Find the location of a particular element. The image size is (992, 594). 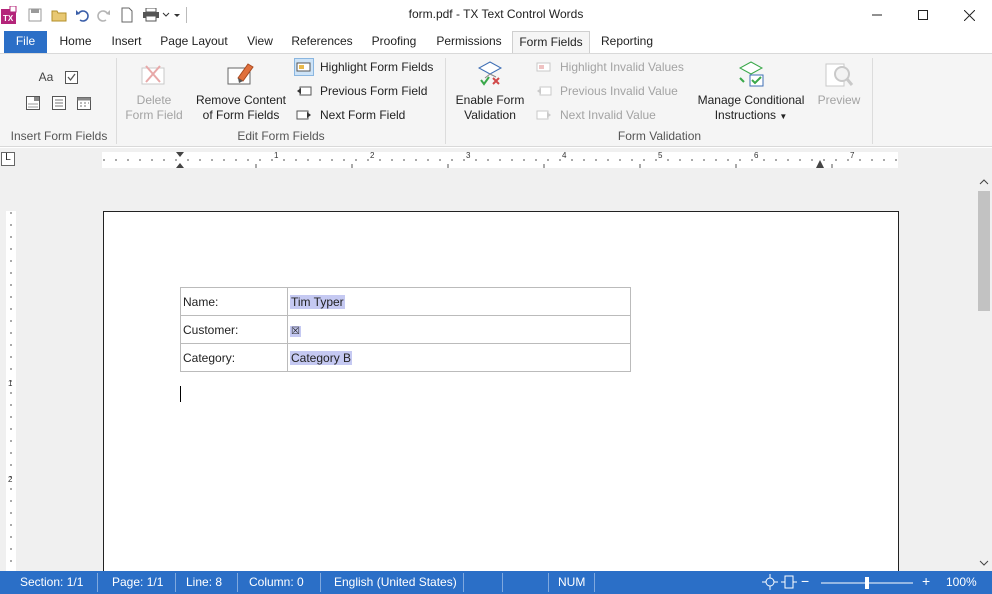

customer-checkbox-form-field: ☒ is located at coordinates (295, 331).